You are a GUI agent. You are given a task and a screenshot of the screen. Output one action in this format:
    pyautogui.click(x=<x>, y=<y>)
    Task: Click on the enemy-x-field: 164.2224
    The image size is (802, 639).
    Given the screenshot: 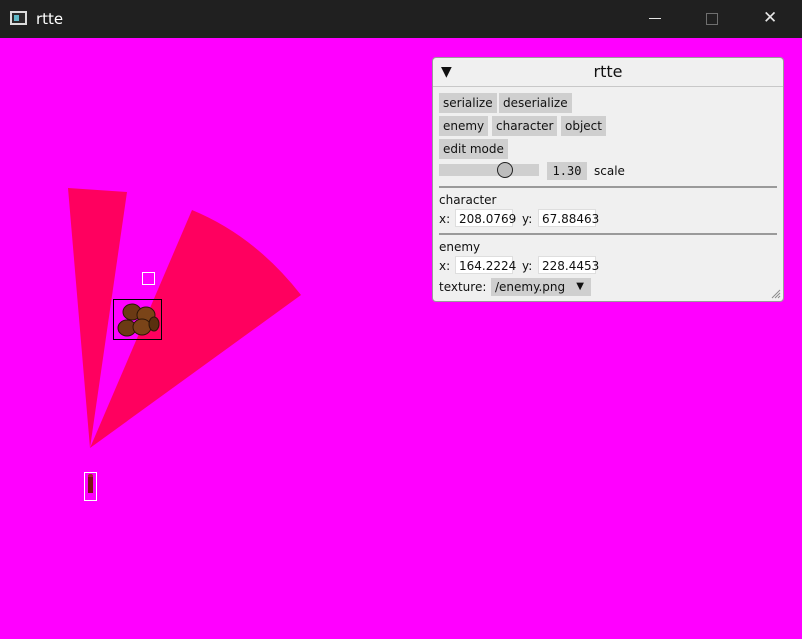 What is the action you would take?
    pyautogui.click(x=485, y=265)
    